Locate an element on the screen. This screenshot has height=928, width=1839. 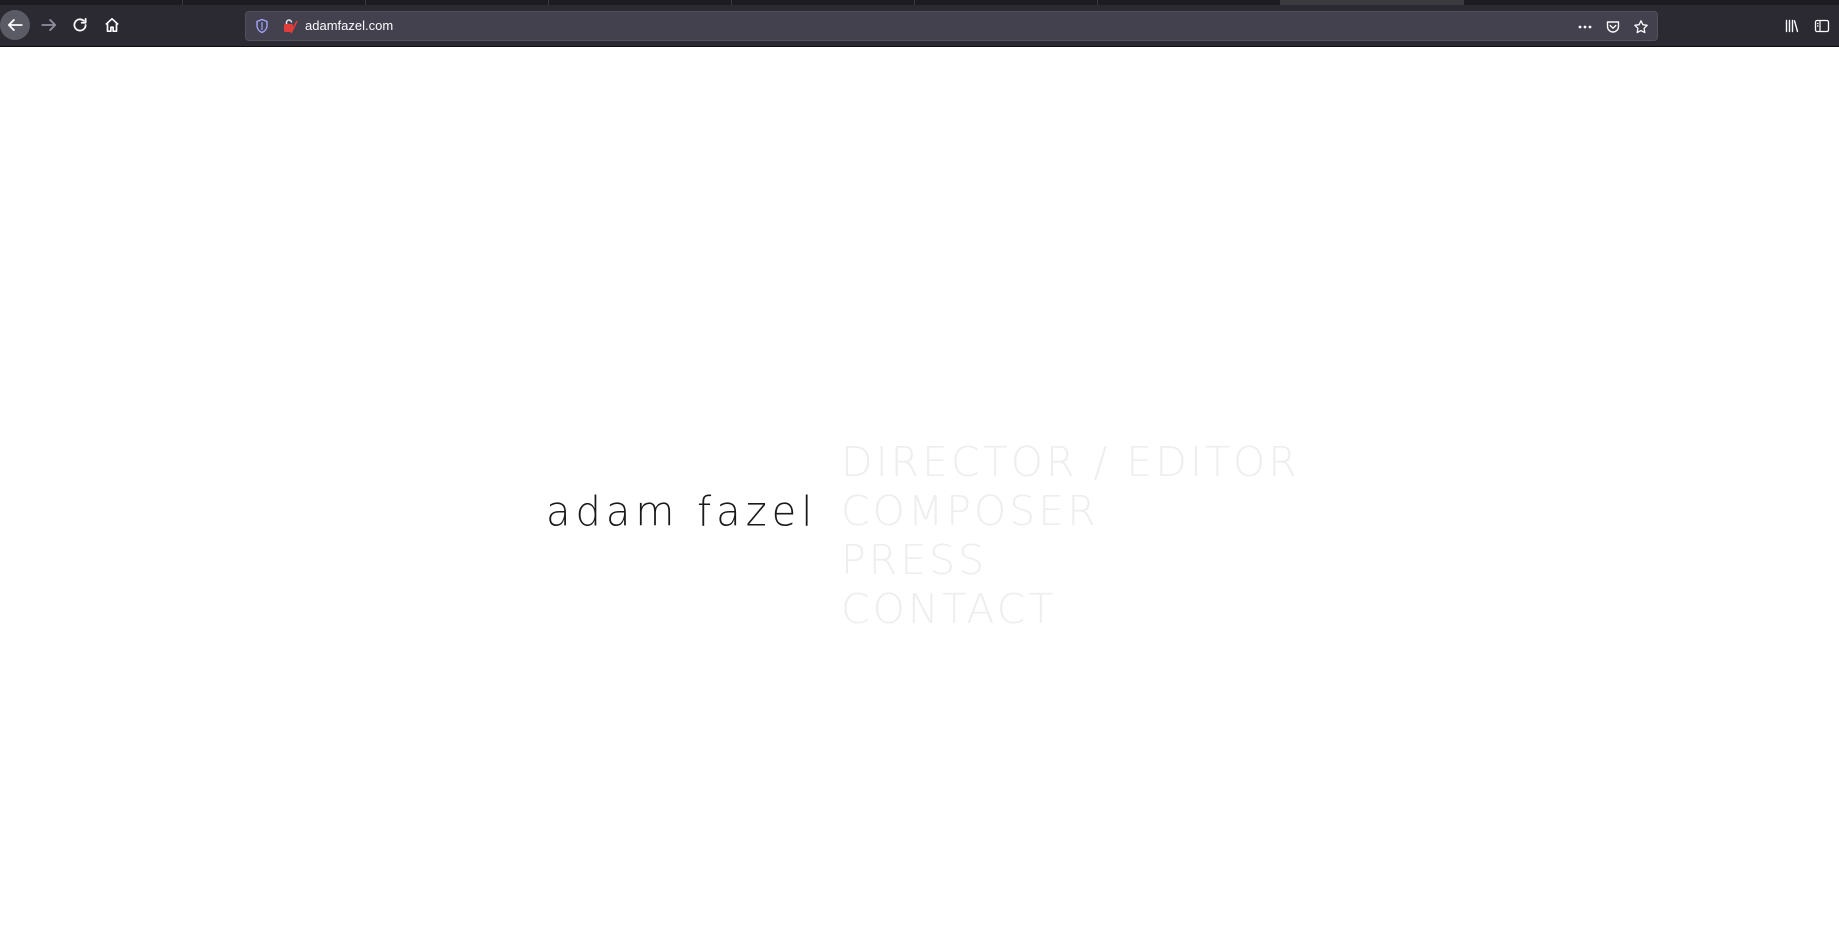
arrow-left-icon is located at coordinates (15, 25).